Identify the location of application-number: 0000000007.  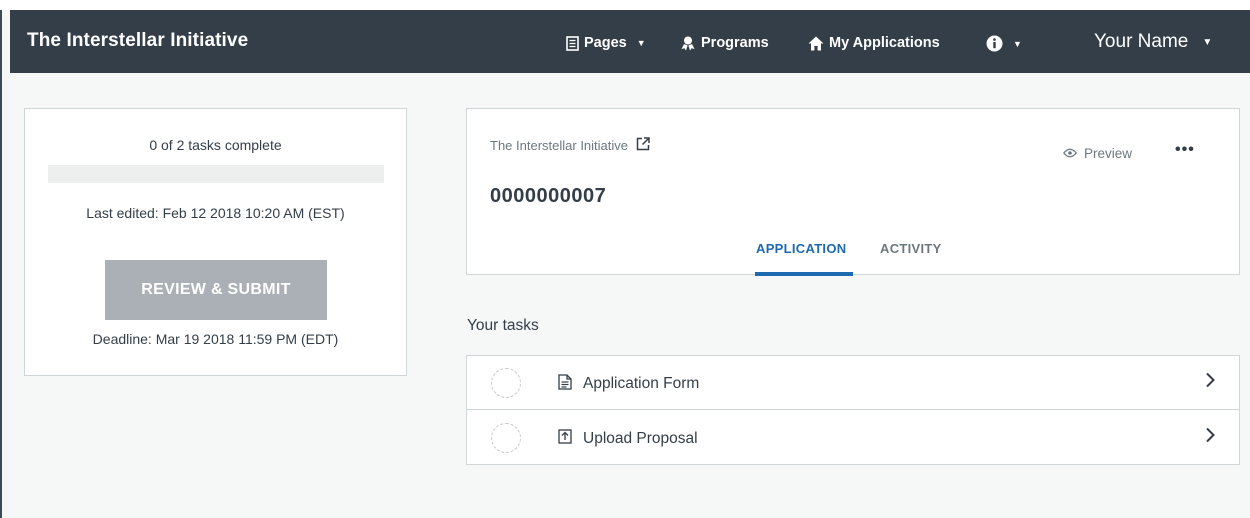
(548, 196).